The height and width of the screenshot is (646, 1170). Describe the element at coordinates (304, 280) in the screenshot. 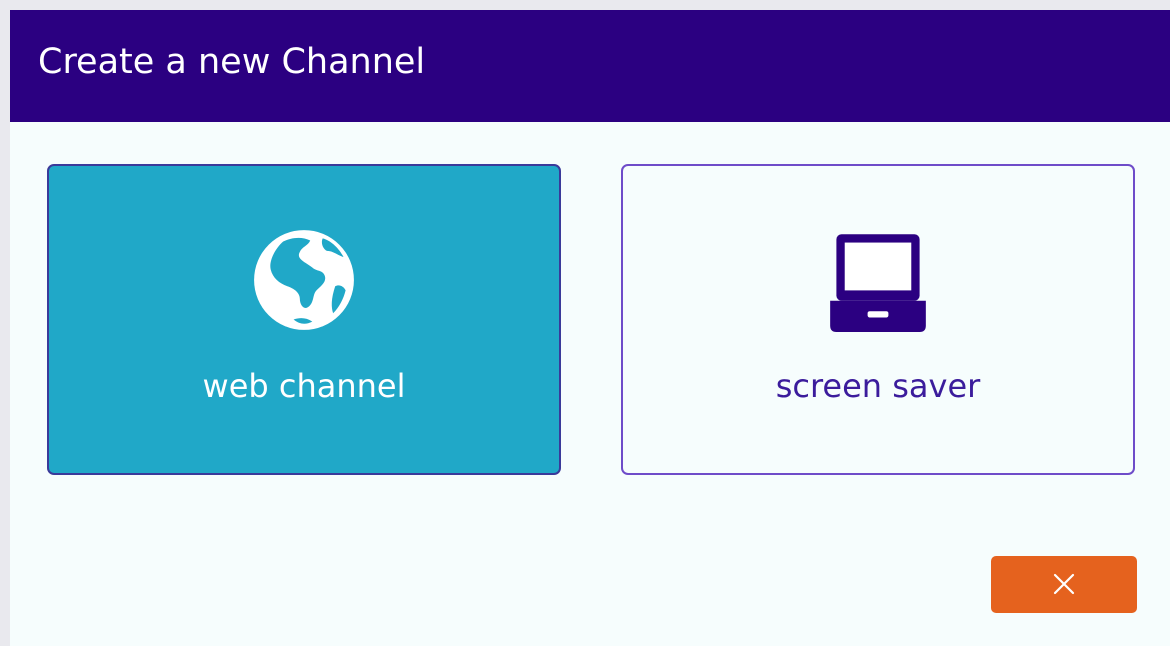

I see `globe-icon` at that location.